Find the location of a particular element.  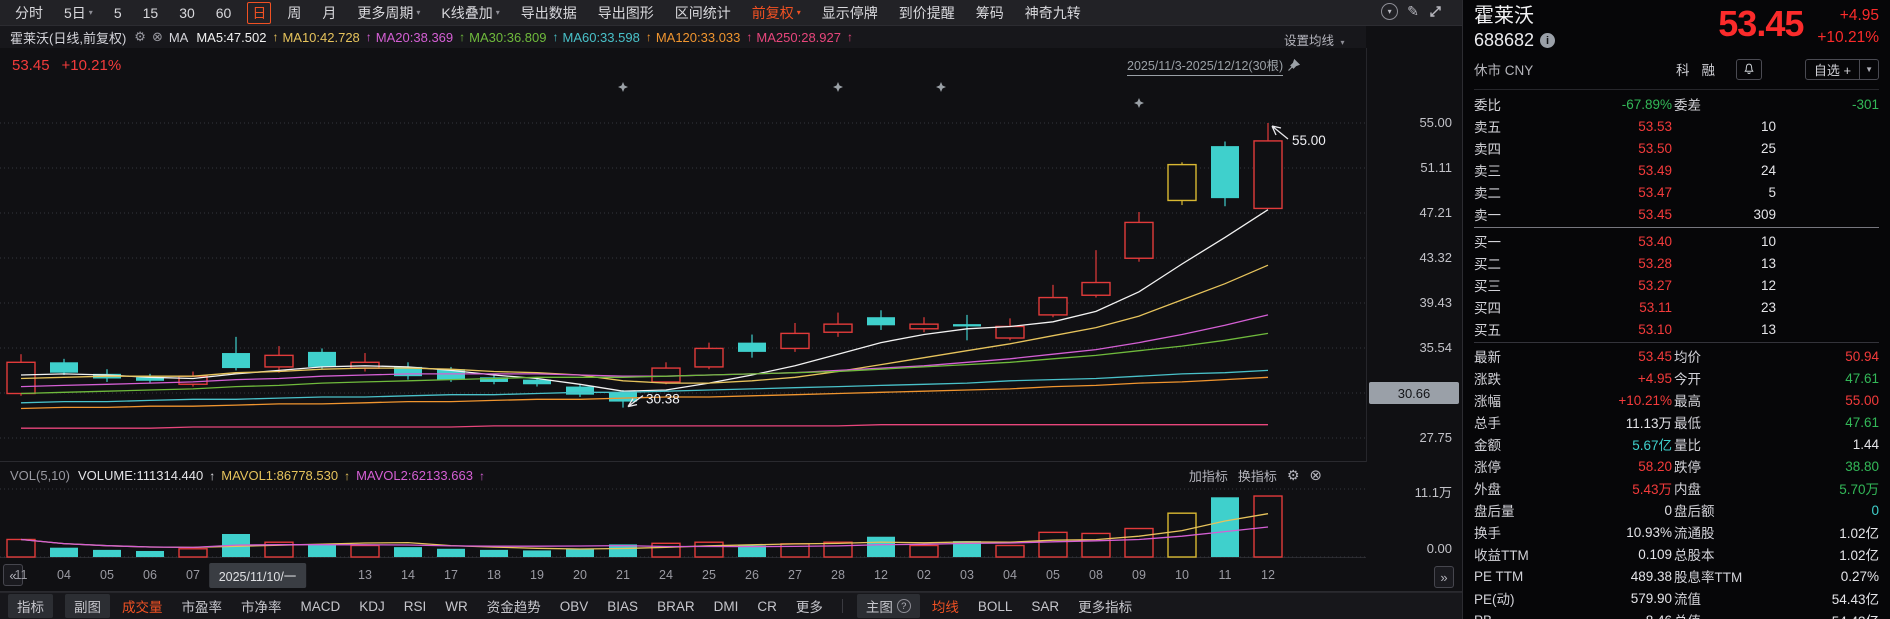

tab-BOLL: BOLL is located at coordinates (995, 606).